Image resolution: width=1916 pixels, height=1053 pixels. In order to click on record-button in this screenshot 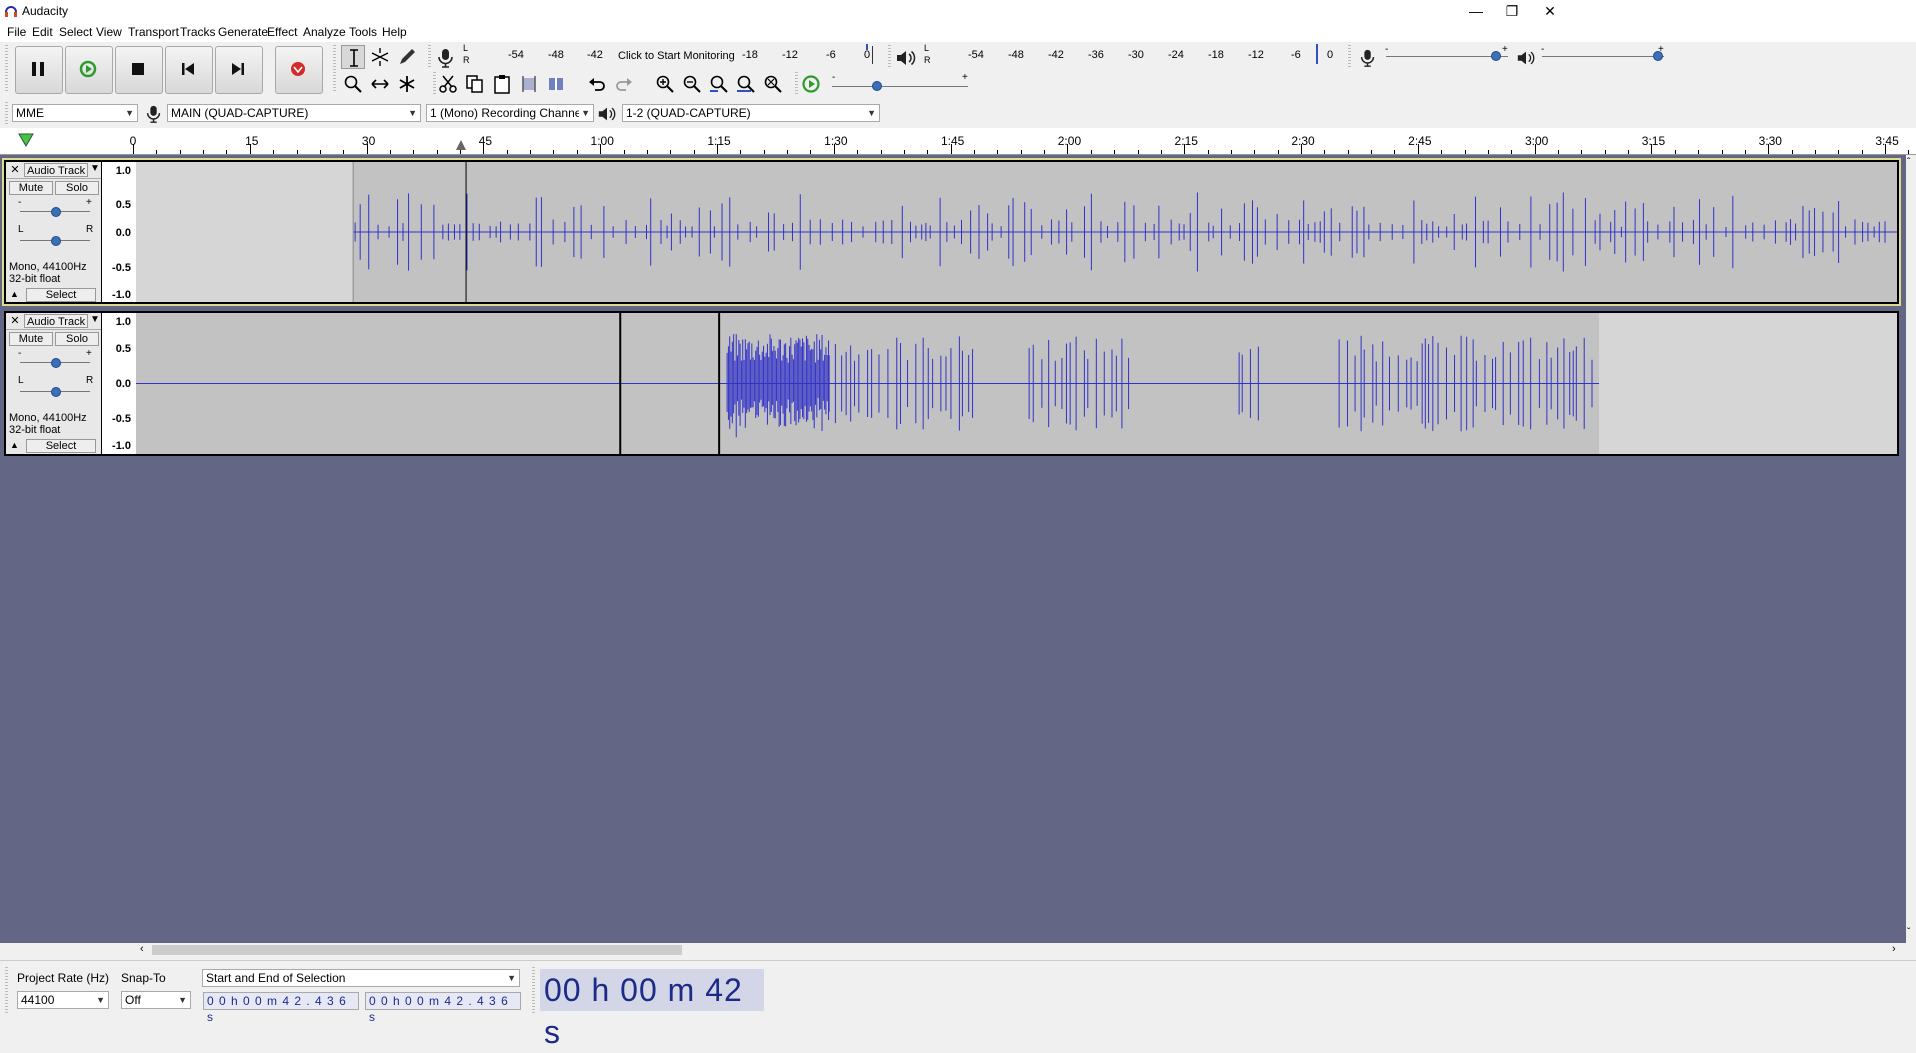, I will do `click(299, 70)`.